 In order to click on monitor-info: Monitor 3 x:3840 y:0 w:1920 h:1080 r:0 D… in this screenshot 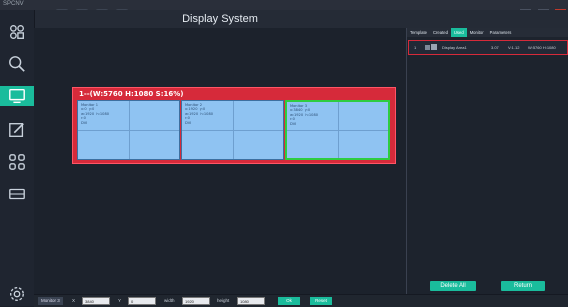, I will do `click(304, 115)`.